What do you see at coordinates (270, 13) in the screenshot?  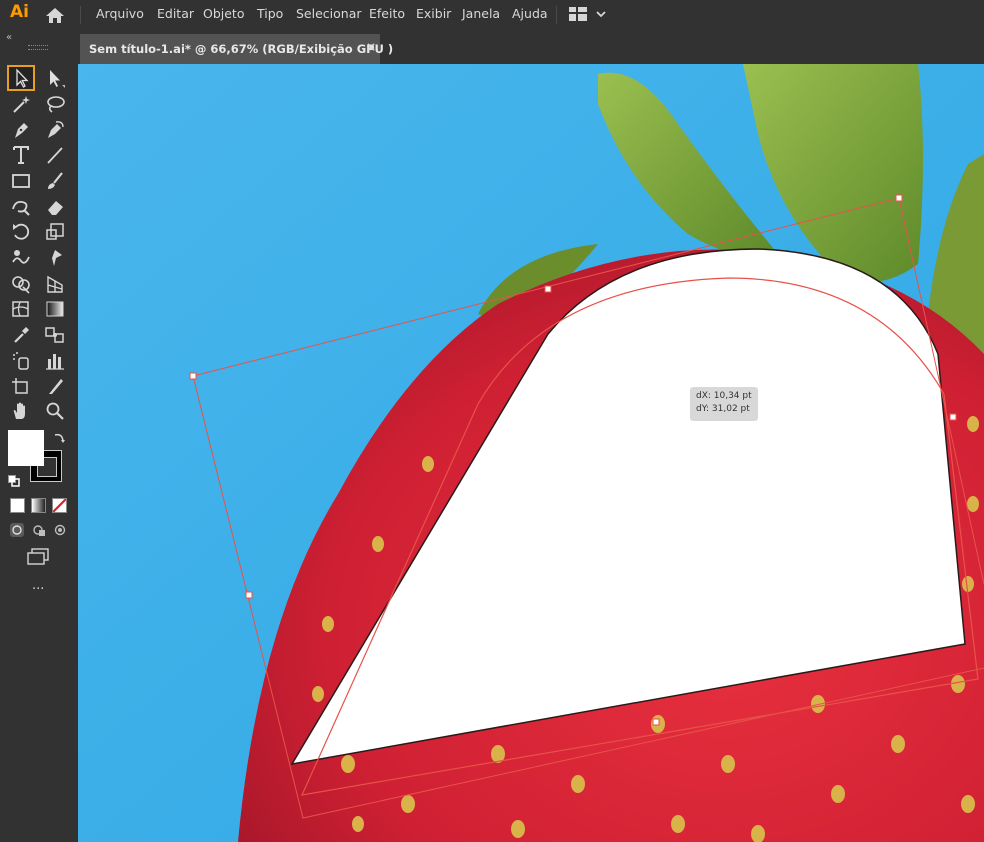 I see `menu-tipo: Tipo` at bounding box center [270, 13].